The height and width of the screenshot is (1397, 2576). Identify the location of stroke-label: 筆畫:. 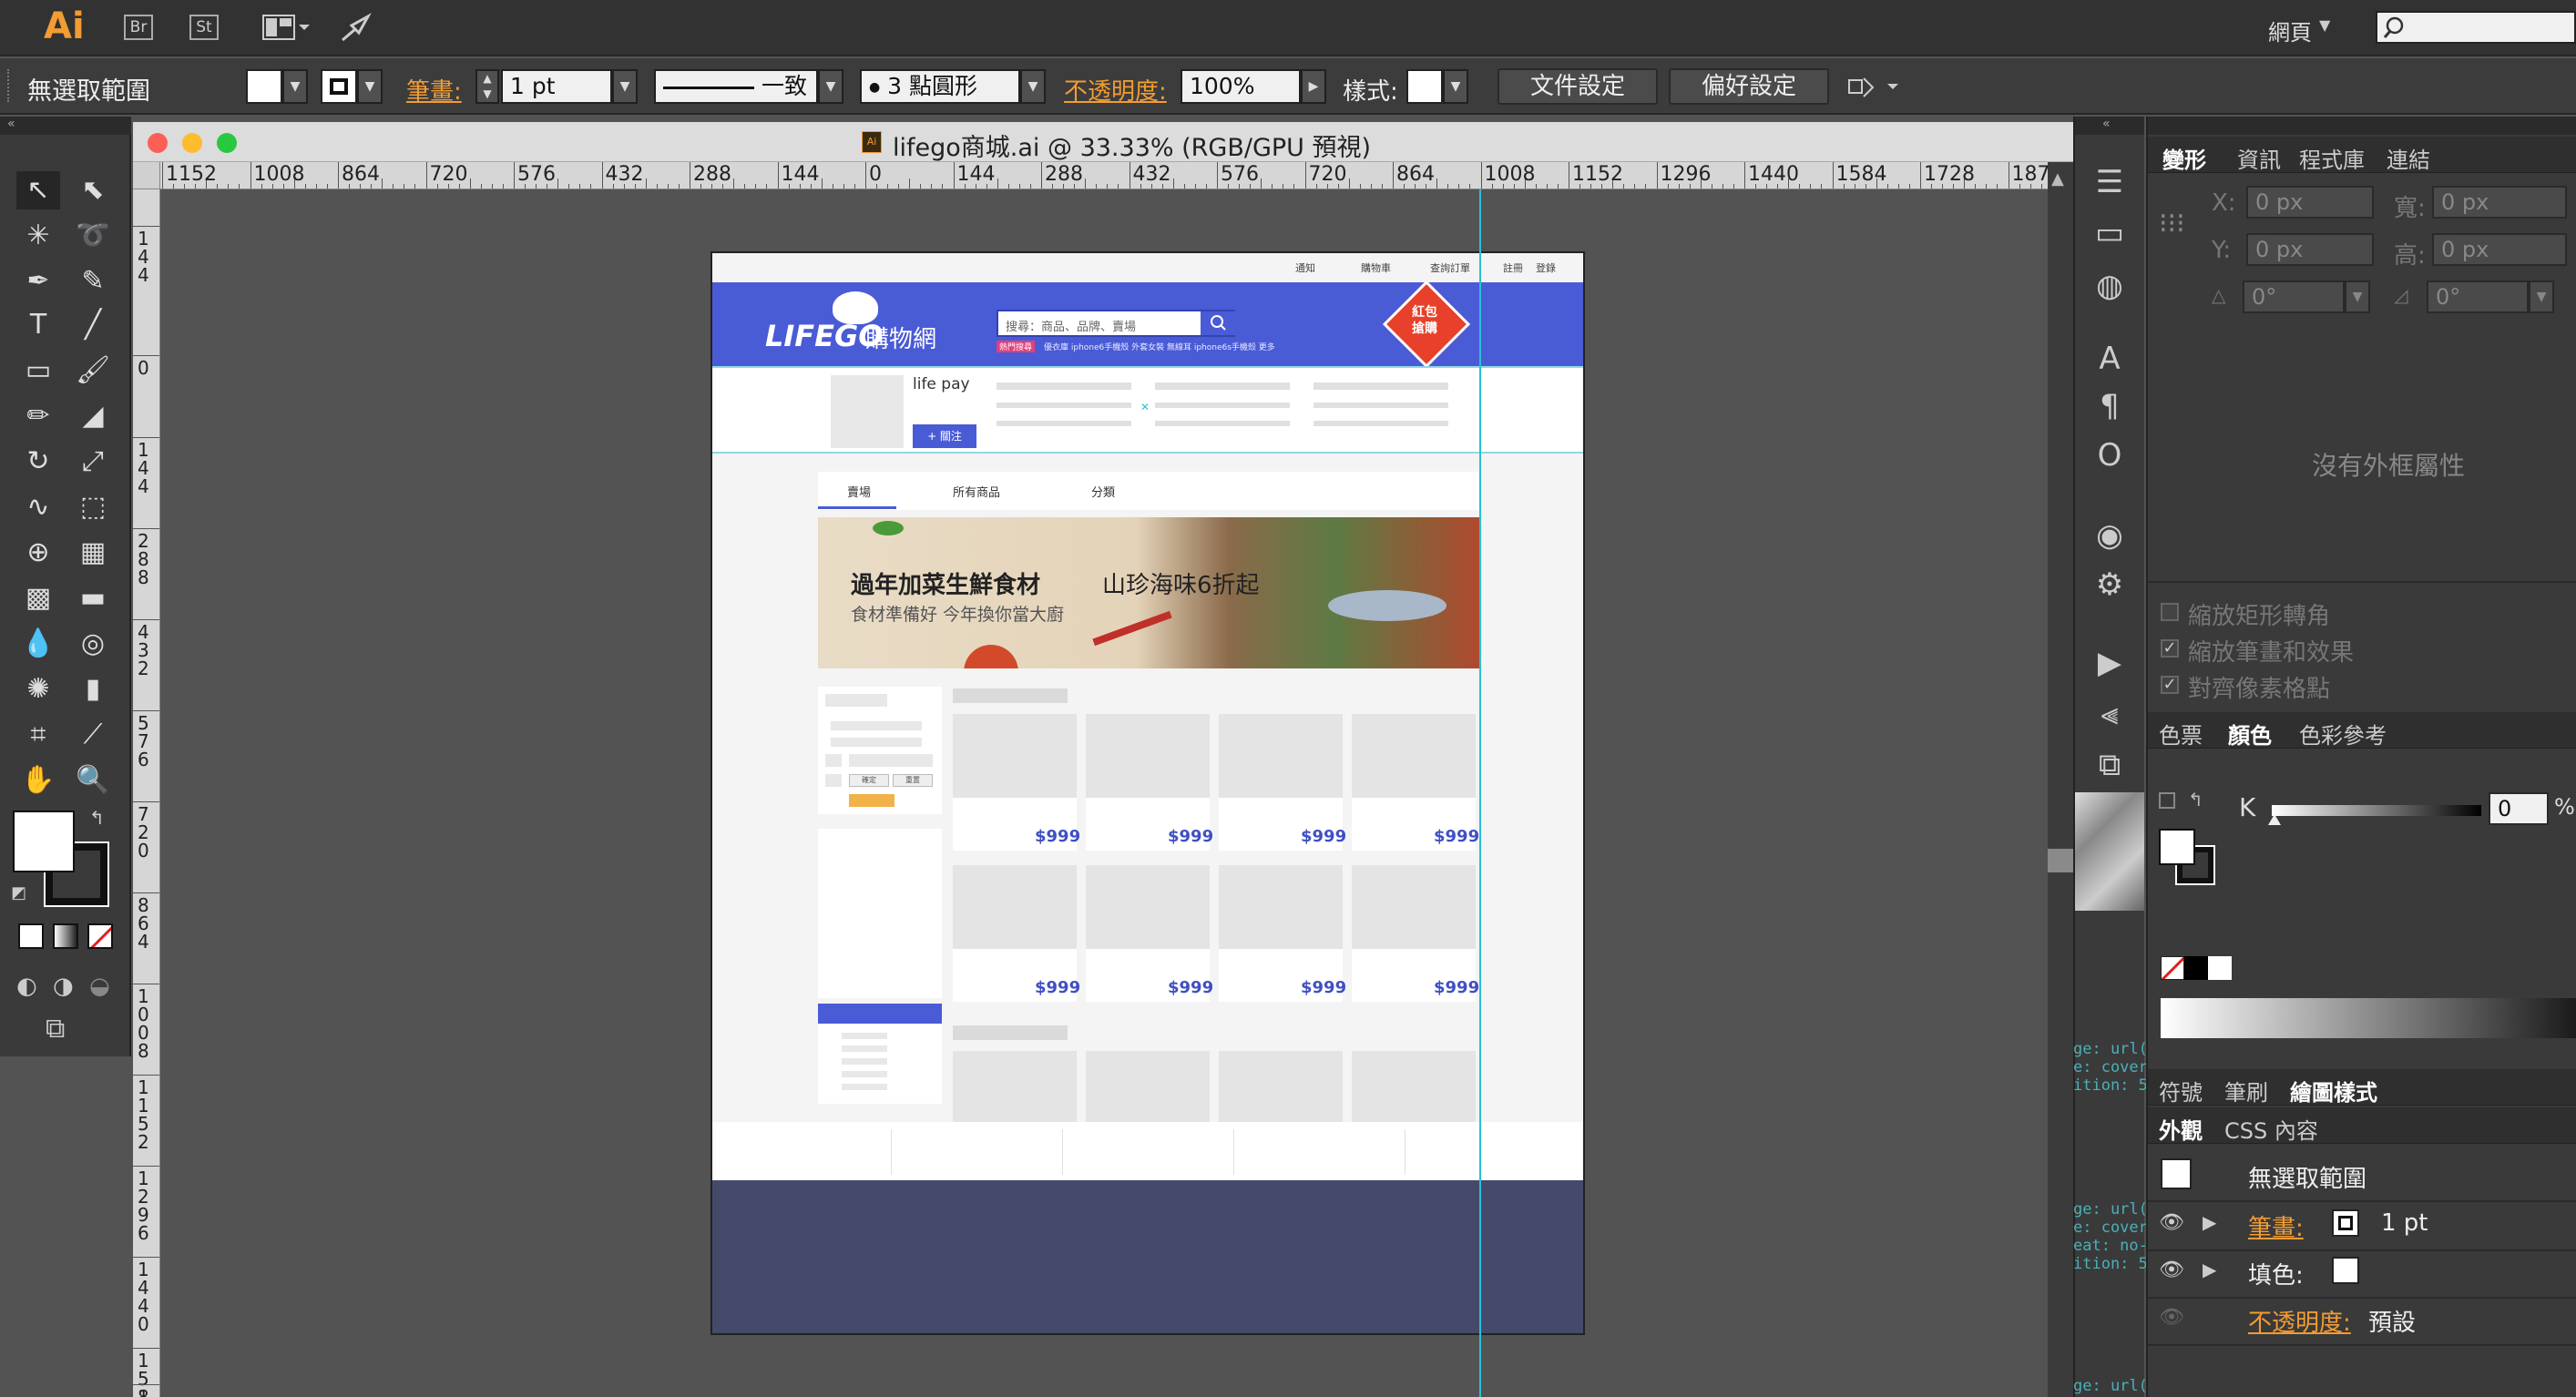
(434, 90).